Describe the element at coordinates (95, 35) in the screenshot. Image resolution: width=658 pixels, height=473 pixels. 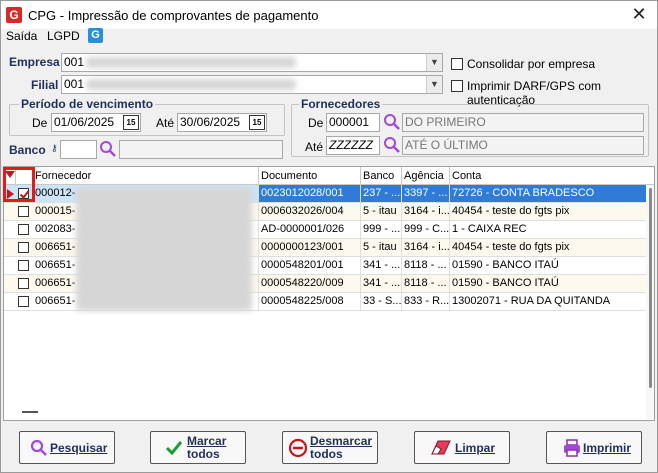
I see `lgpd-icon: G` at that location.